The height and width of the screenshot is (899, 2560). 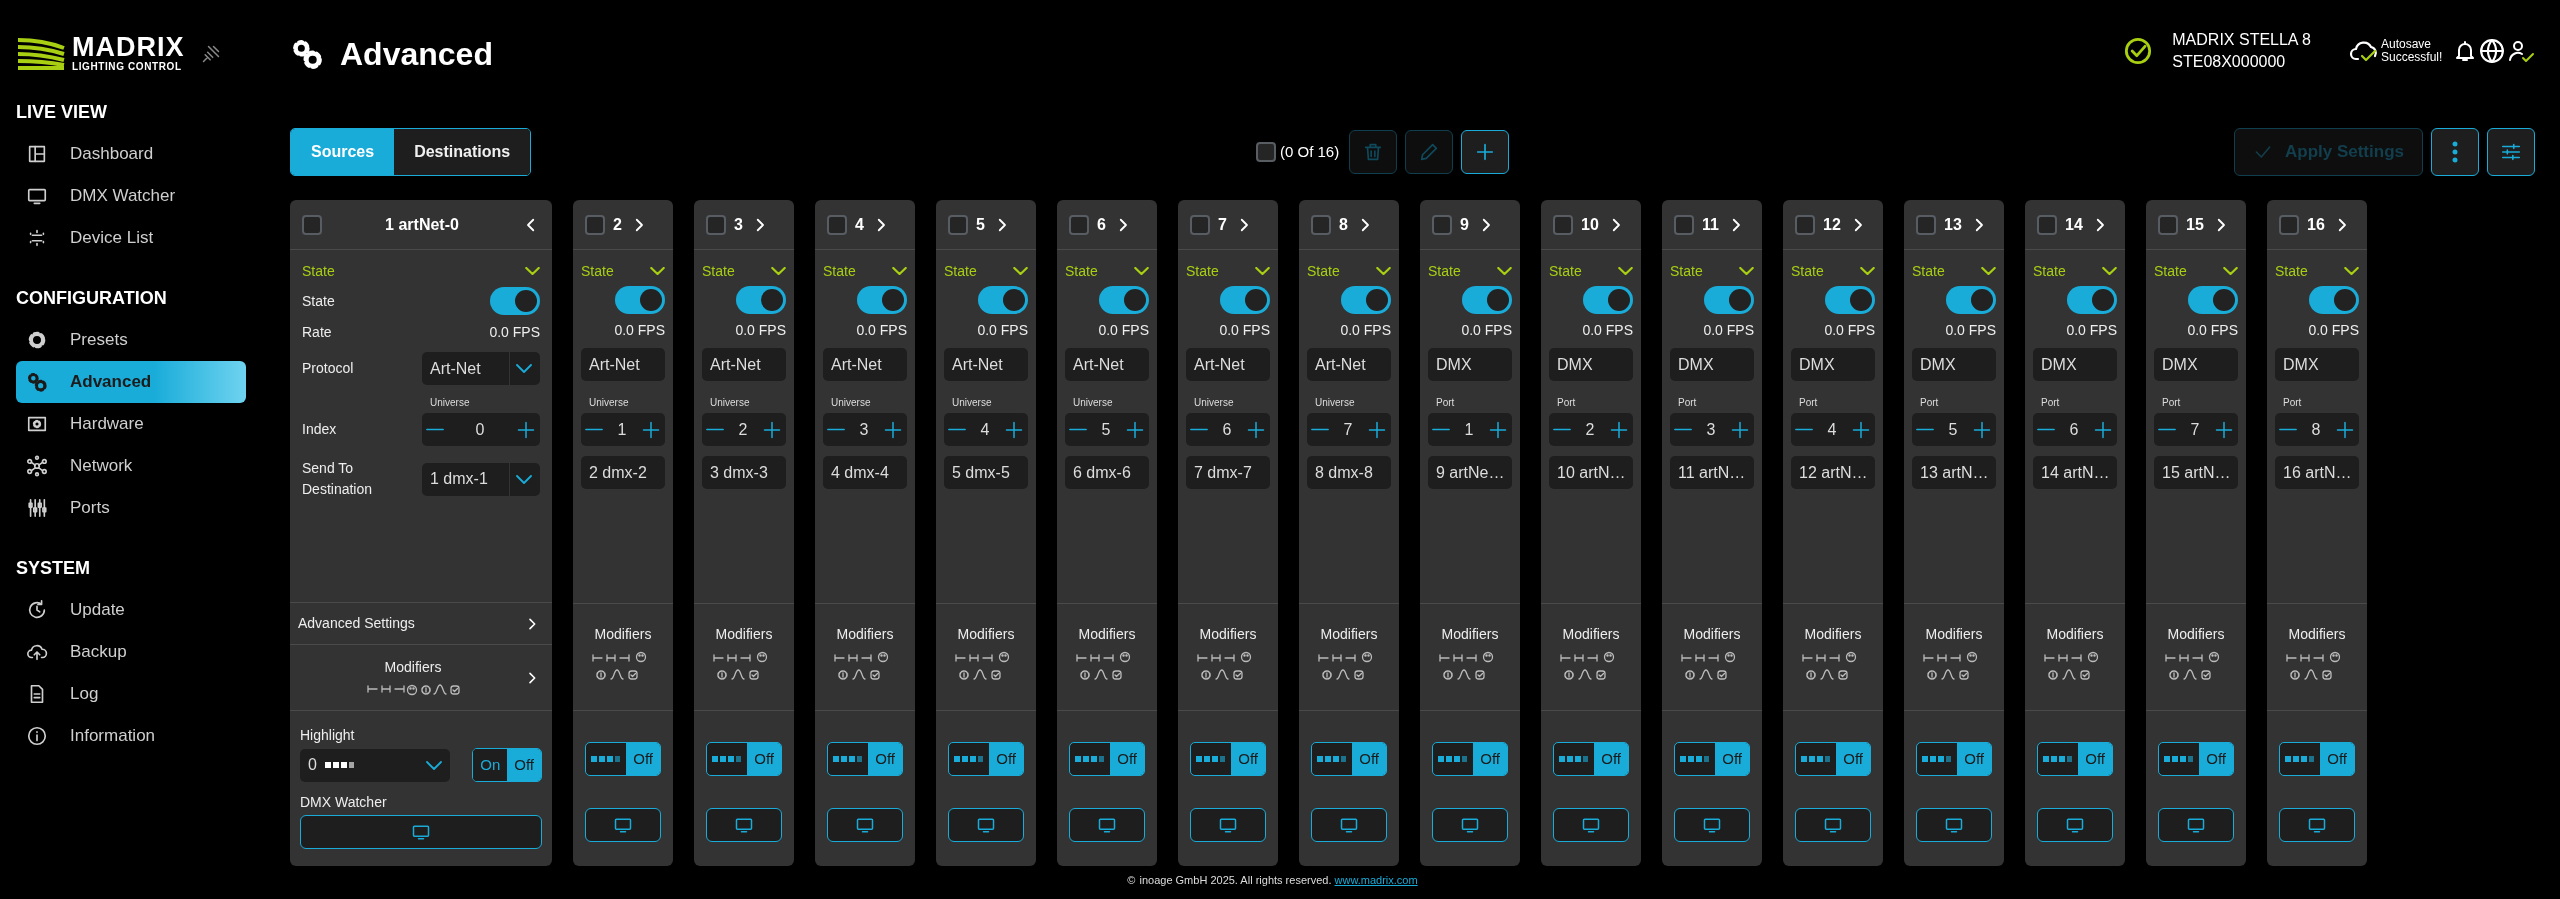 I want to click on user-check-icon, so click(x=2521, y=51).